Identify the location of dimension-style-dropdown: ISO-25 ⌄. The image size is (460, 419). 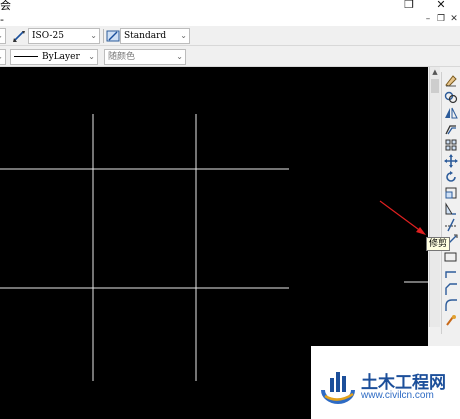
(64, 36).